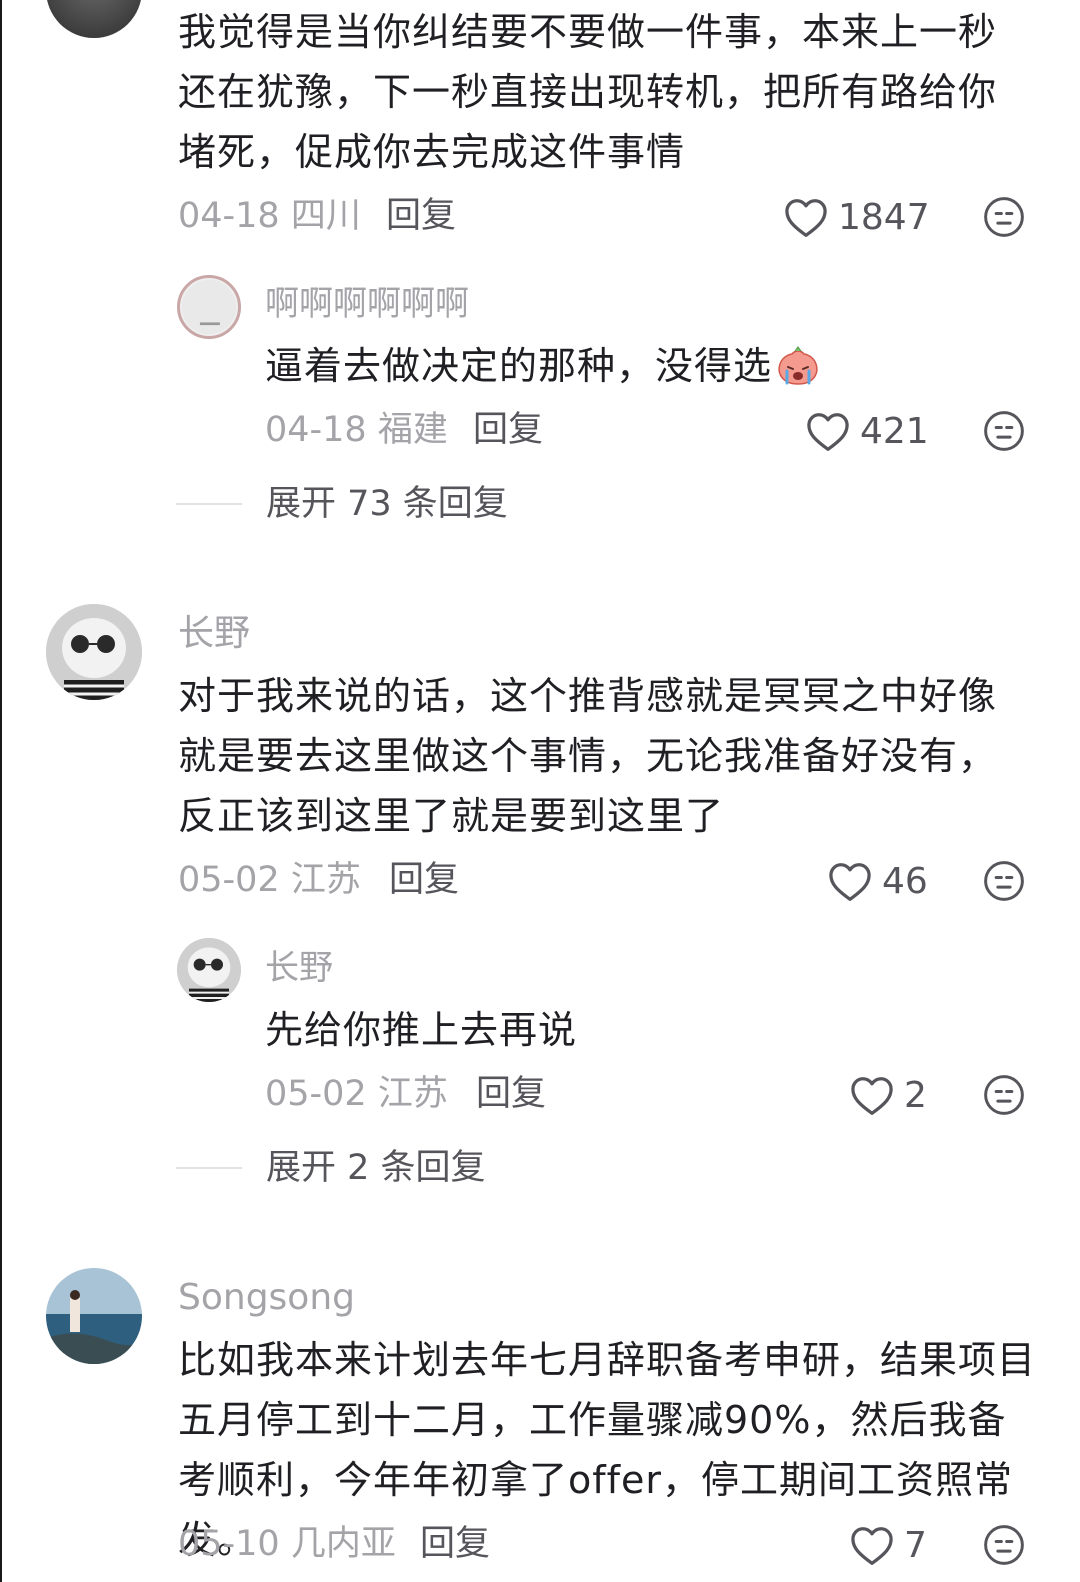 The height and width of the screenshot is (1582, 1080). What do you see at coordinates (387, 504) in the screenshot?
I see `expand-replies-label: 展开 73 条回复` at bounding box center [387, 504].